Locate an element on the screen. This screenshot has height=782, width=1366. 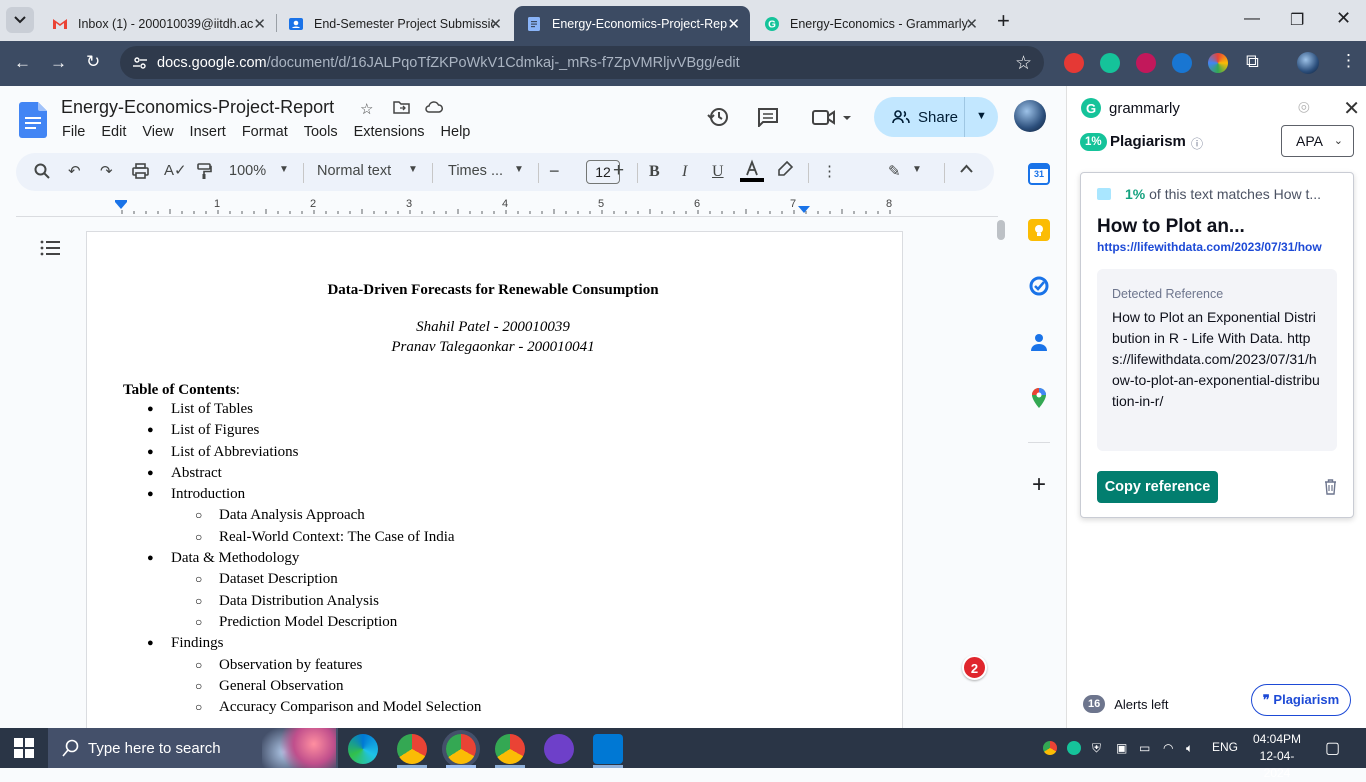
vscode-icon is located at coordinates (608, 749).